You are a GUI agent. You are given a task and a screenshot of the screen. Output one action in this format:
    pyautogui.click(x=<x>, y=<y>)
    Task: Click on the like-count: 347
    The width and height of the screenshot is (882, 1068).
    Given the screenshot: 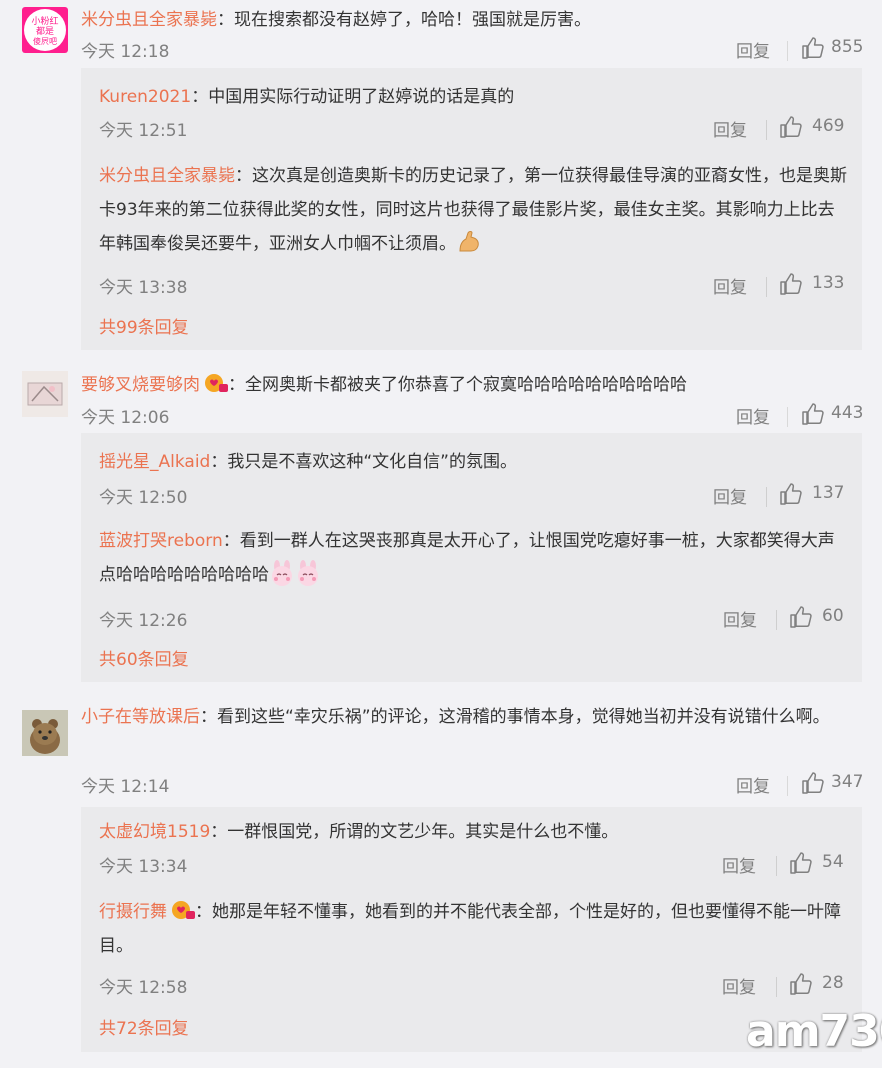 What is the action you would take?
    pyautogui.click(x=847, y=782)
    